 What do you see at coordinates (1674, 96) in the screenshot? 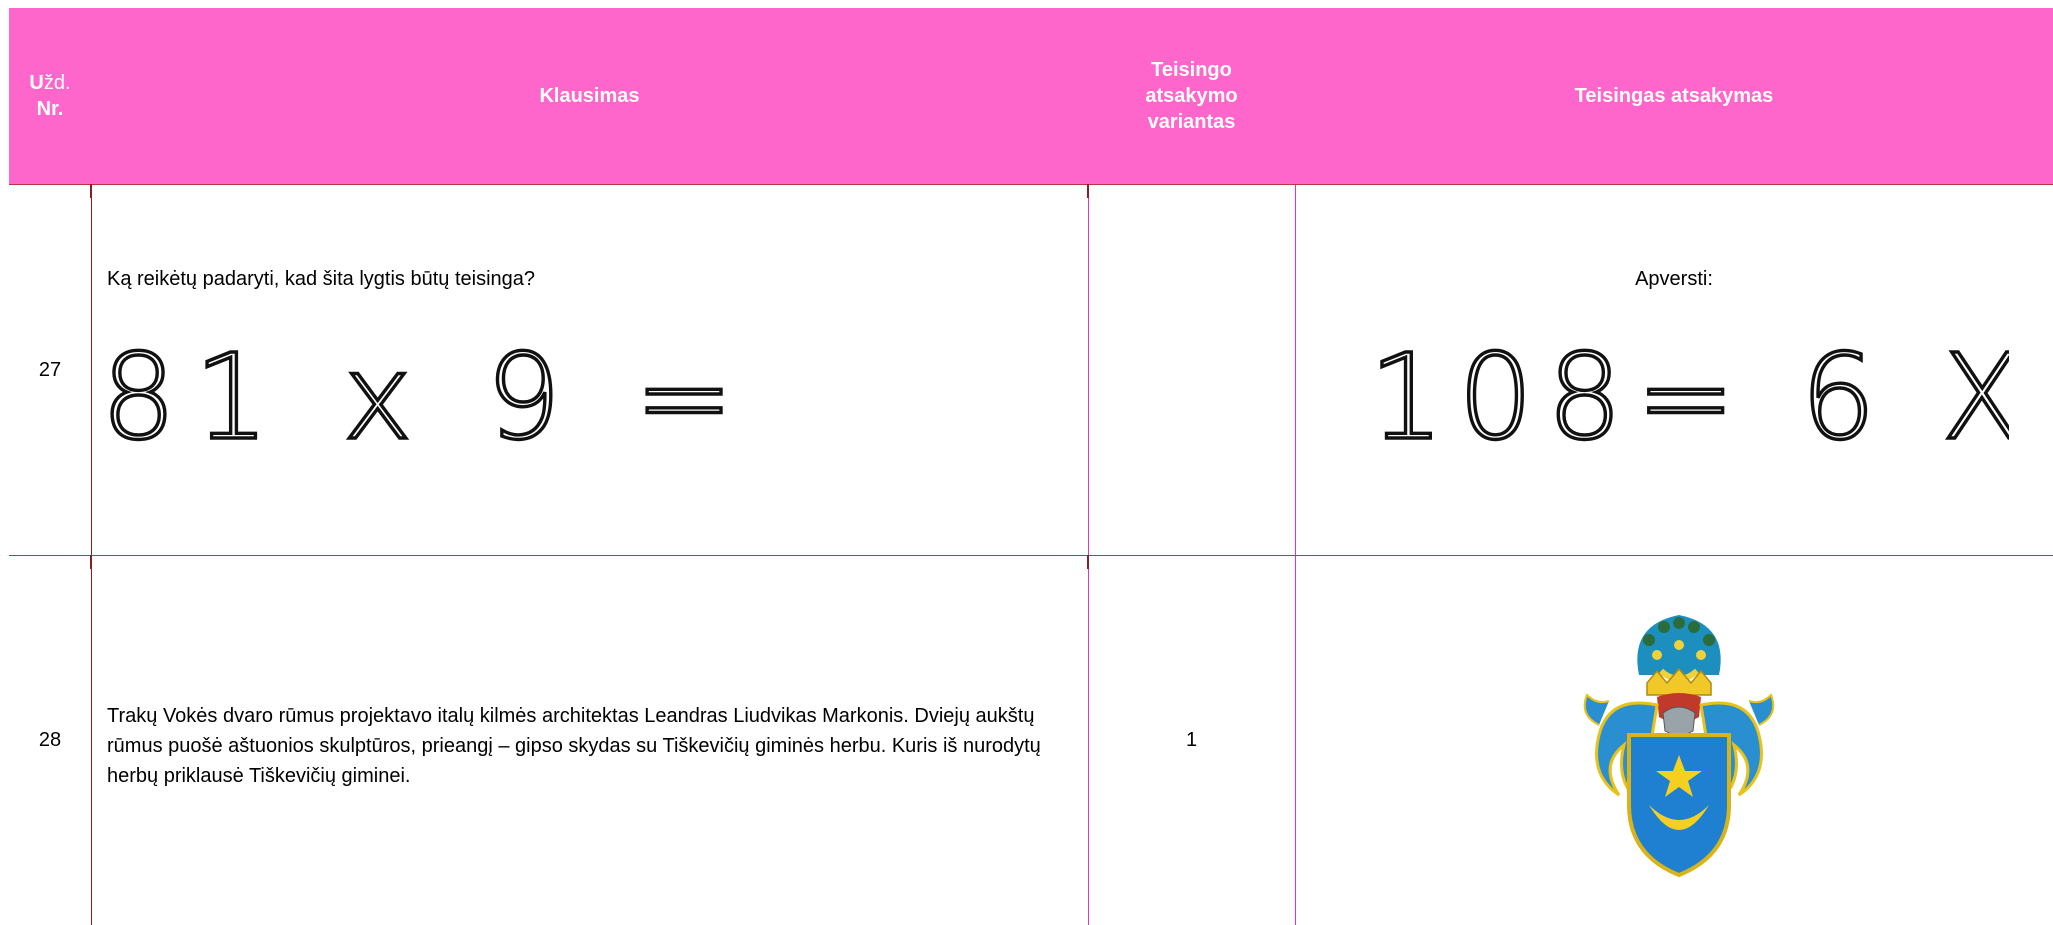
I see `header-answer: Teisingas atsakymas` at bounding box center [1674, 96].